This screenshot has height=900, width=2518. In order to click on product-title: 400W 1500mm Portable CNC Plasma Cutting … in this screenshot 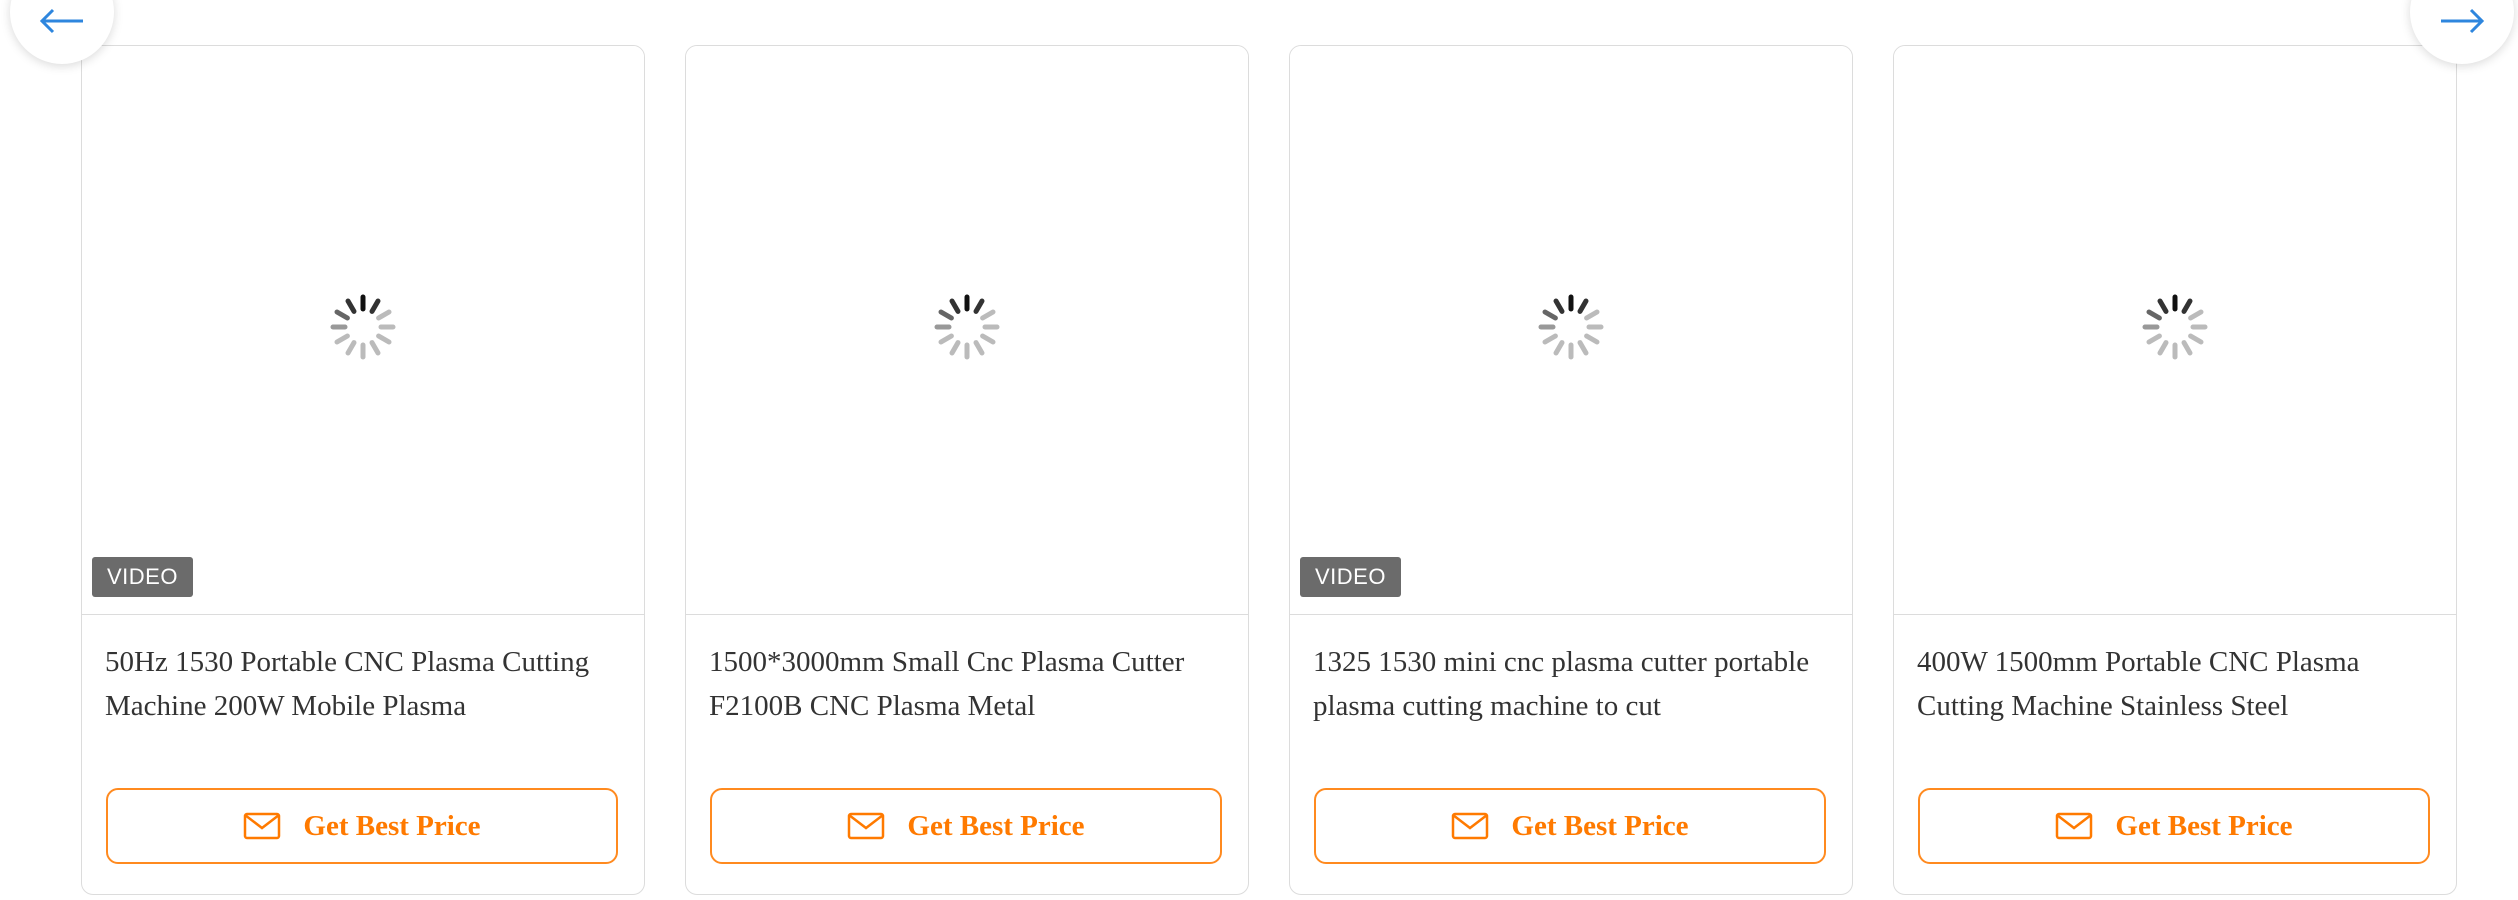, I will do `click(2177, 684)`.